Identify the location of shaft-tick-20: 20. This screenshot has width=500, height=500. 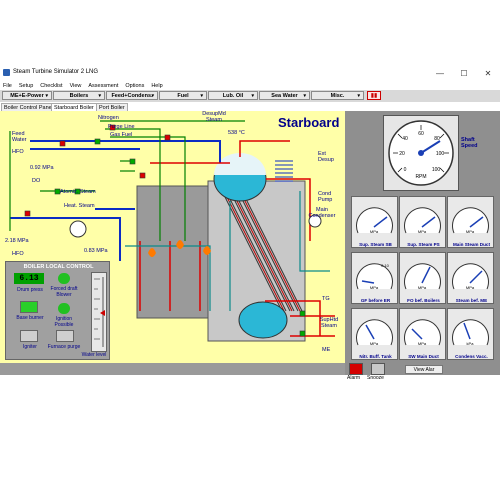
(402, 154).